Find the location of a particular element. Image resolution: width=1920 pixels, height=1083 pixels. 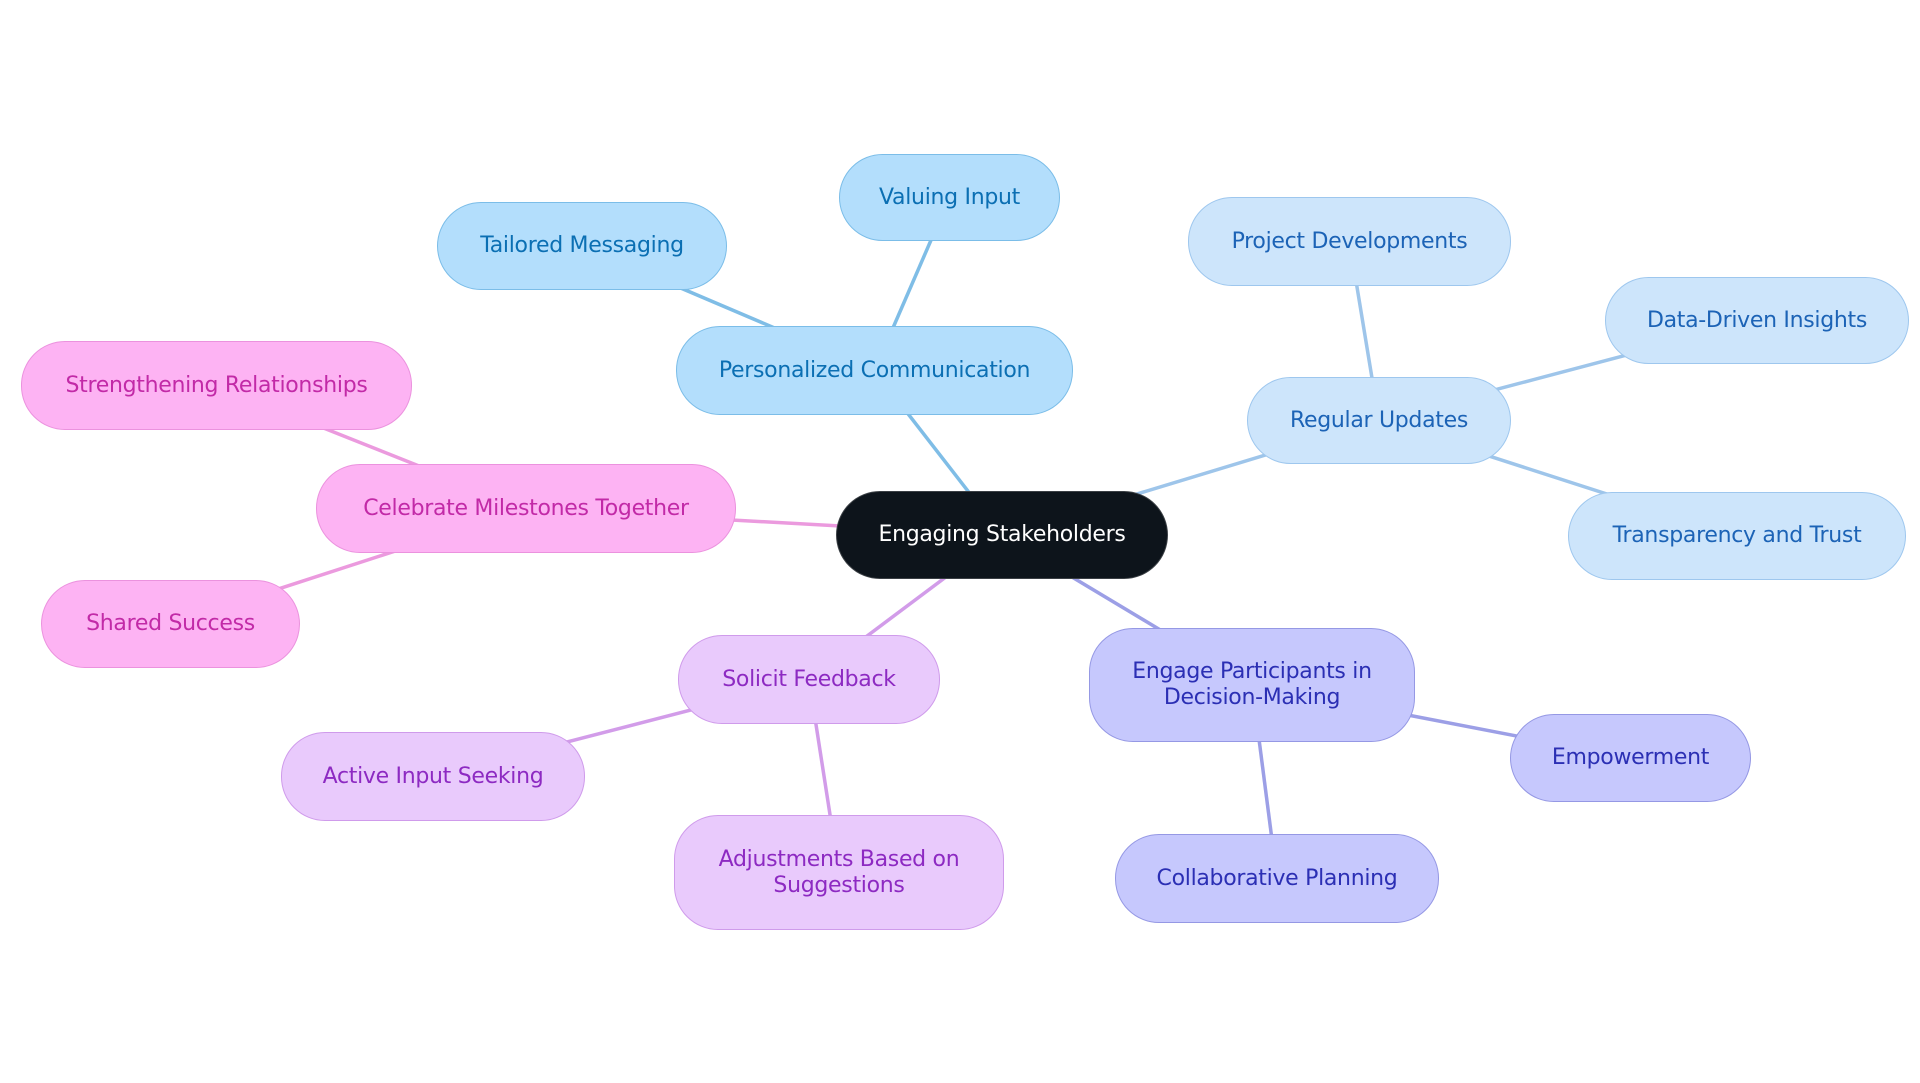

leaf-node-active-input-seeking: Active Input Seeking is located at coordinates (433, 776).